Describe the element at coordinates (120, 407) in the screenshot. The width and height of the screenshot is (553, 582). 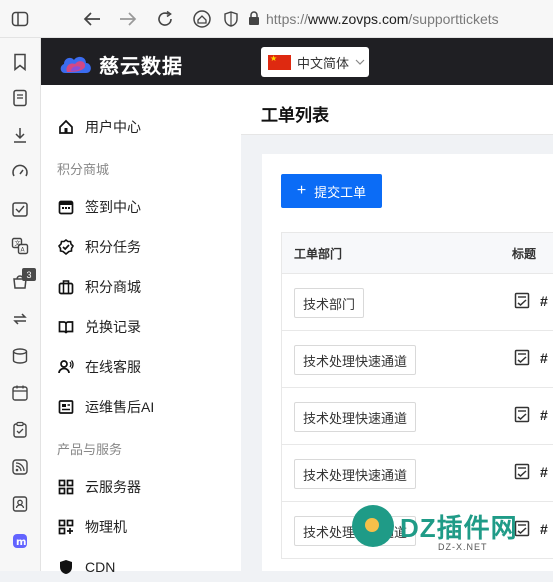
I see `sidebar-item-label: 运维售后AI` at that location.